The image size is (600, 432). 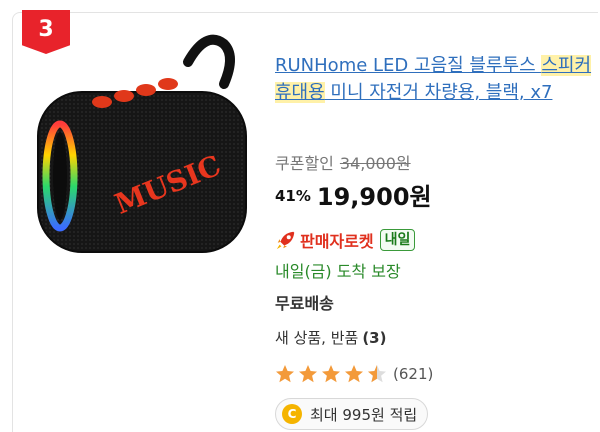 What do you see at coordinates (337, 241) in the screenshot?
I see `rocket-label: 판매자로켓` at bounding box center [337, 241].